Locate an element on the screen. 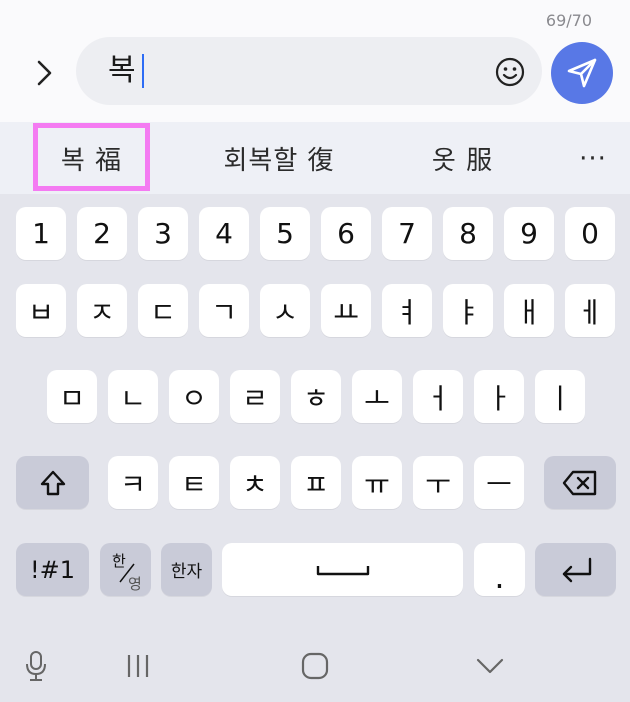 This screenshot has height=702, width=630. shift-key is located at coordinates (52, 482).